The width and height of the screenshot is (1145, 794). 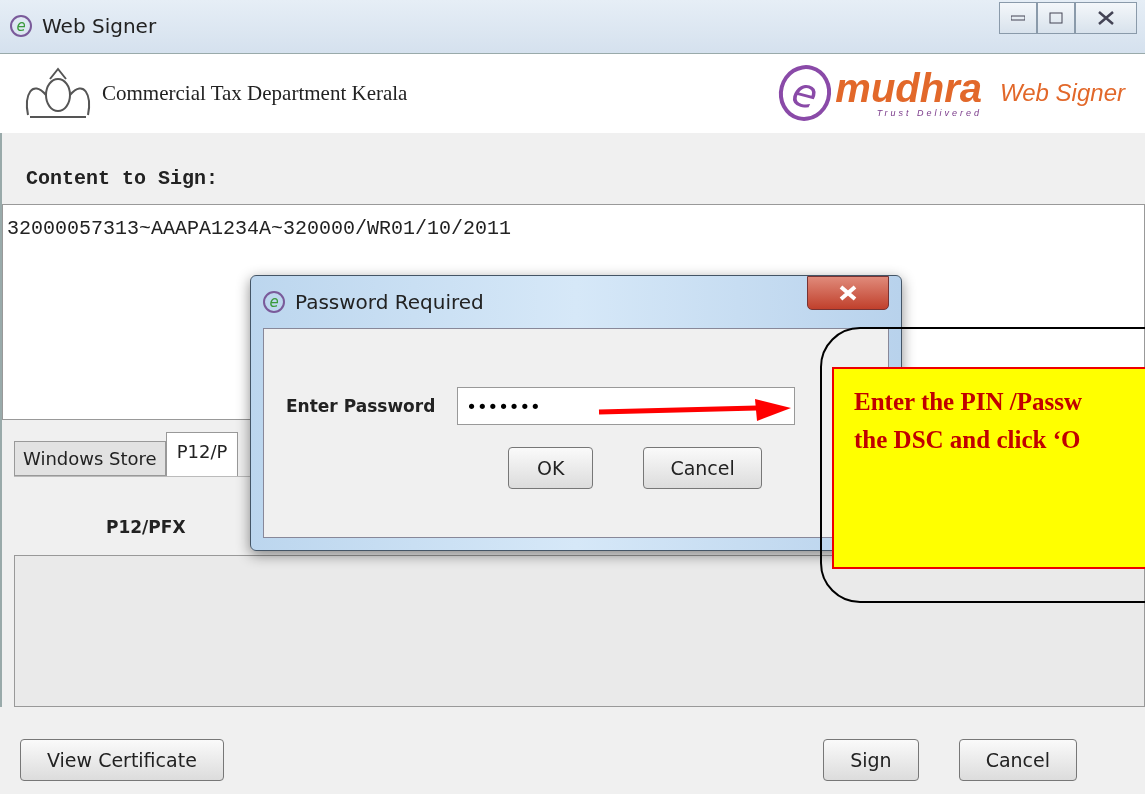 What do you see at coordinates (1062, 93) in the screenshot?
I see `product-name: Web Signer` at bounding box center [1062, 93].